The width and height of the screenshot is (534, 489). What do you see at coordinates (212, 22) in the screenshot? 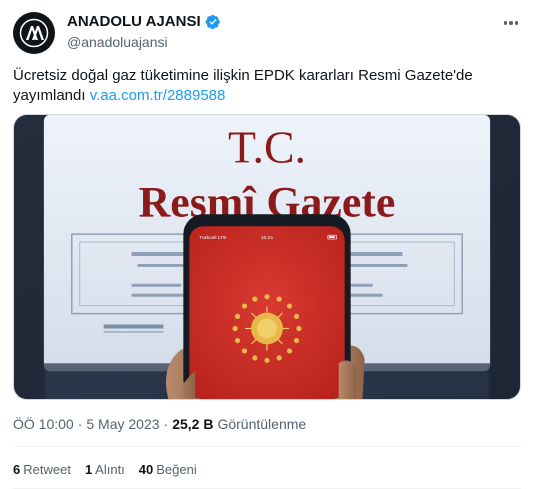
I see `verified-badge-icon` at bounding box center [212, 22].